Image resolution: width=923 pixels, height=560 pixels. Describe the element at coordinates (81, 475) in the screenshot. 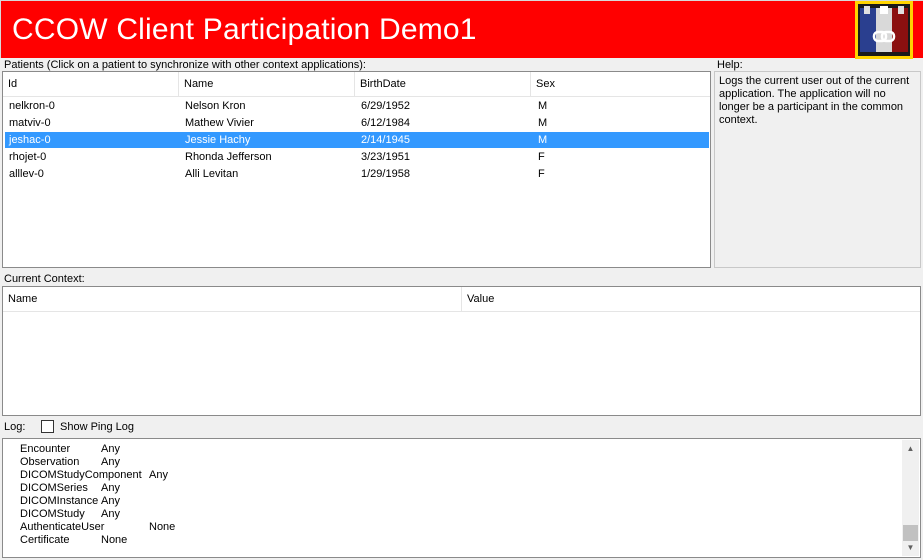

I see `log-key: DICOMStudyComponent` at that location.